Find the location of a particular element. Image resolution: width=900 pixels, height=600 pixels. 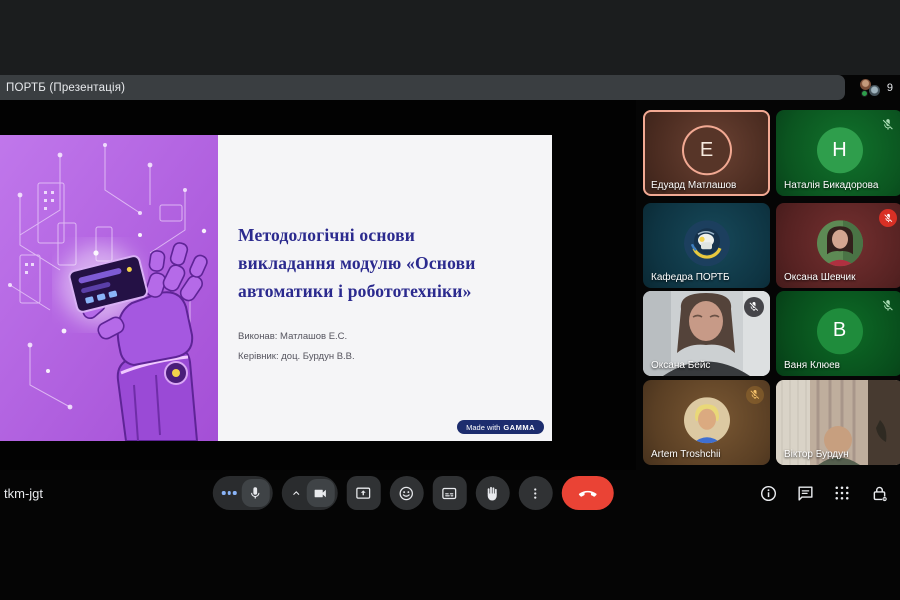

participant-name: Наталія Бикадорова is located at coordinates (831, 185).